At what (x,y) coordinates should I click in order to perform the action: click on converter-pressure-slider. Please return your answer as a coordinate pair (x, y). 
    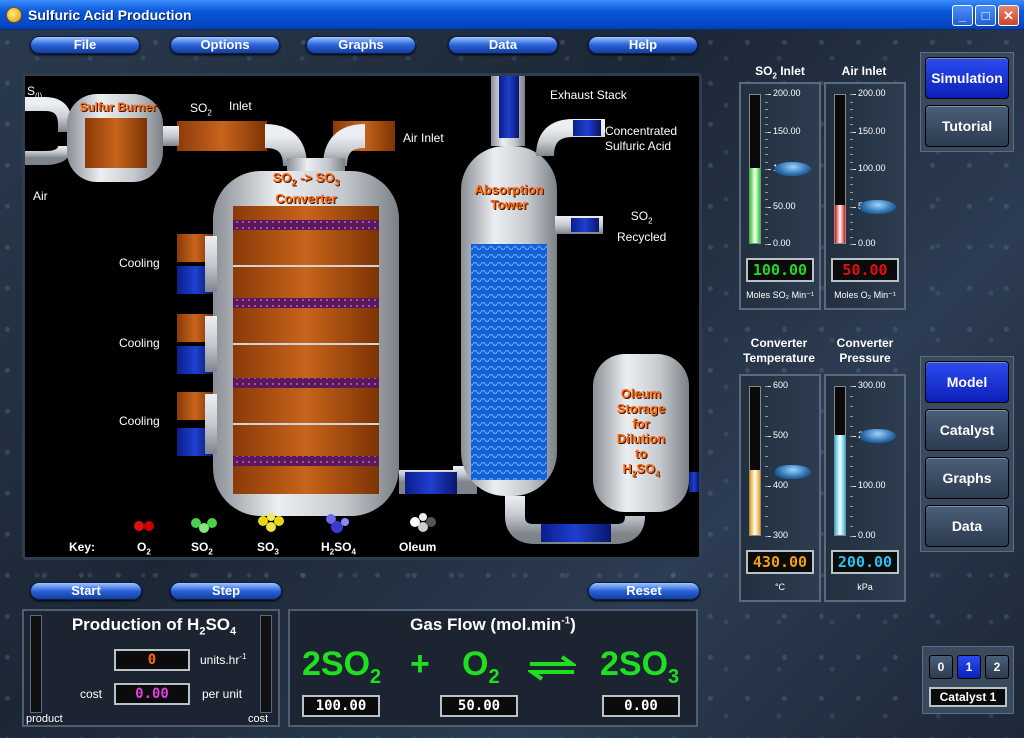
    Looking at the image, I should click on (878, 435).